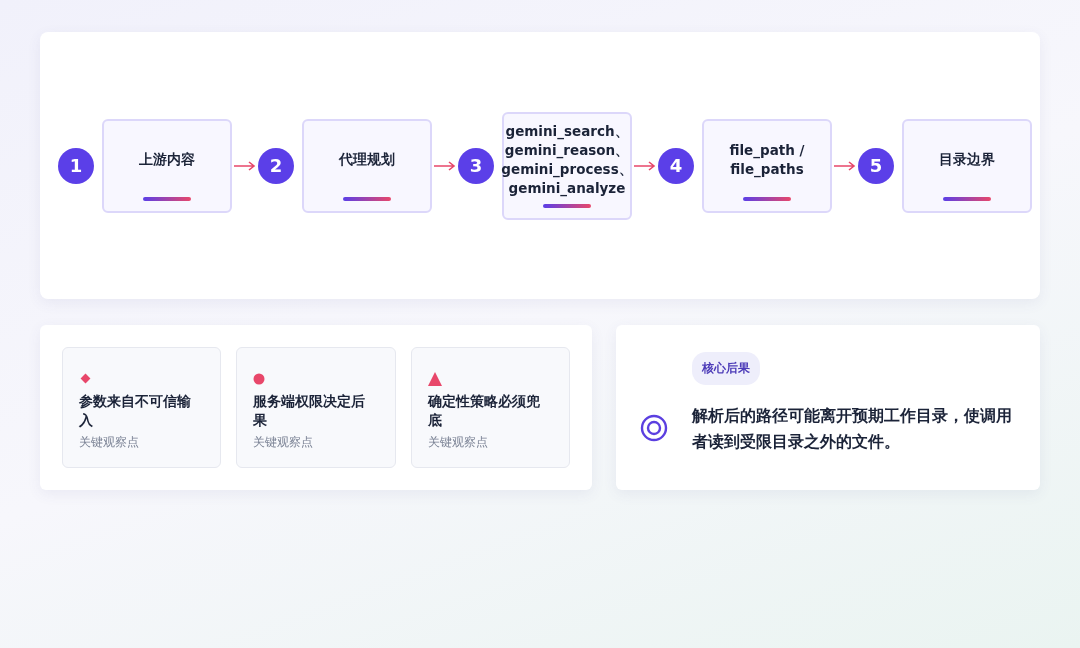  What do you see at coordinates (654, 427) in the screenshot?
I see `target-icon` at bounding box center [654, 427].